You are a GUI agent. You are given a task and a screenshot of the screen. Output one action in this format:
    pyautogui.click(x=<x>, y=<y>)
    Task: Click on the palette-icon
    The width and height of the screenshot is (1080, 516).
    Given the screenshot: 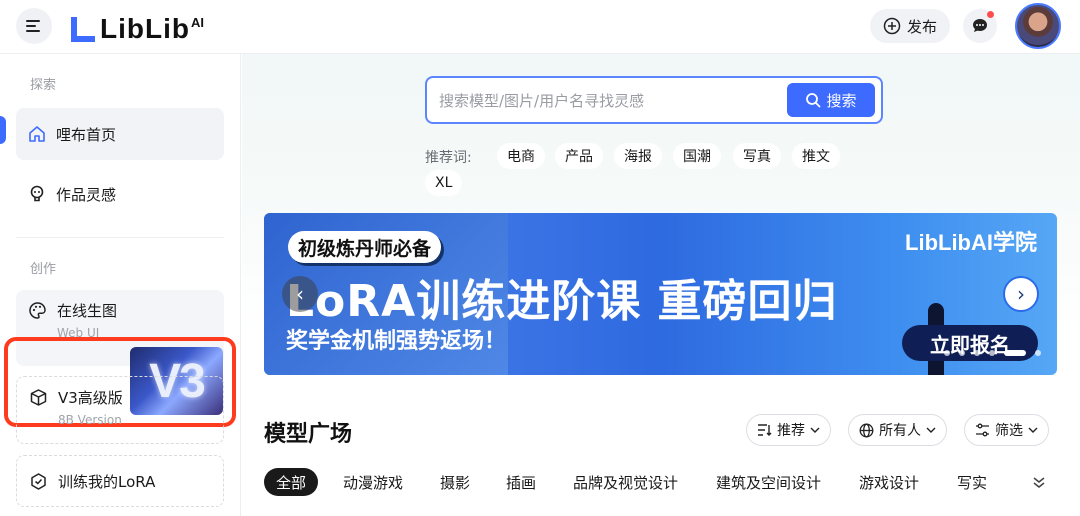 What is the action you would take?
    pyautogui.click(x=37, y=310)
    